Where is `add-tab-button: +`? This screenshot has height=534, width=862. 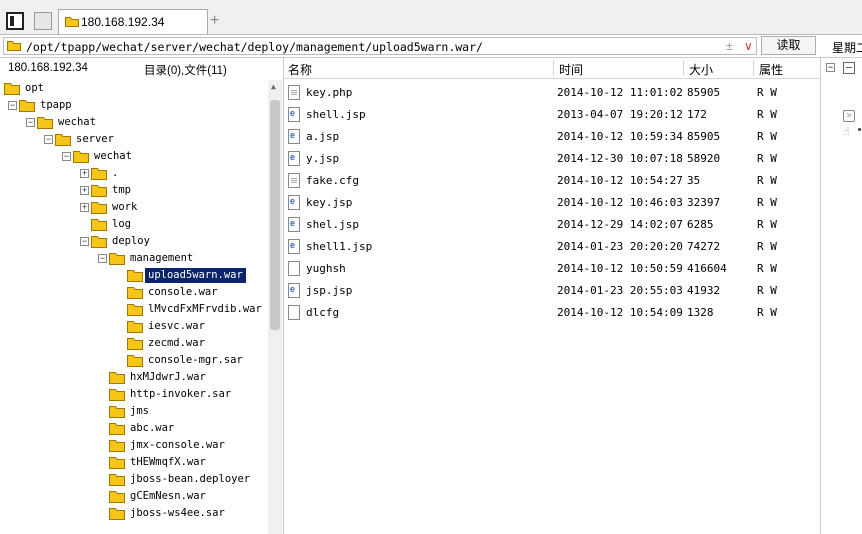
add-tab-button: + is located at coordinates (214, 21).